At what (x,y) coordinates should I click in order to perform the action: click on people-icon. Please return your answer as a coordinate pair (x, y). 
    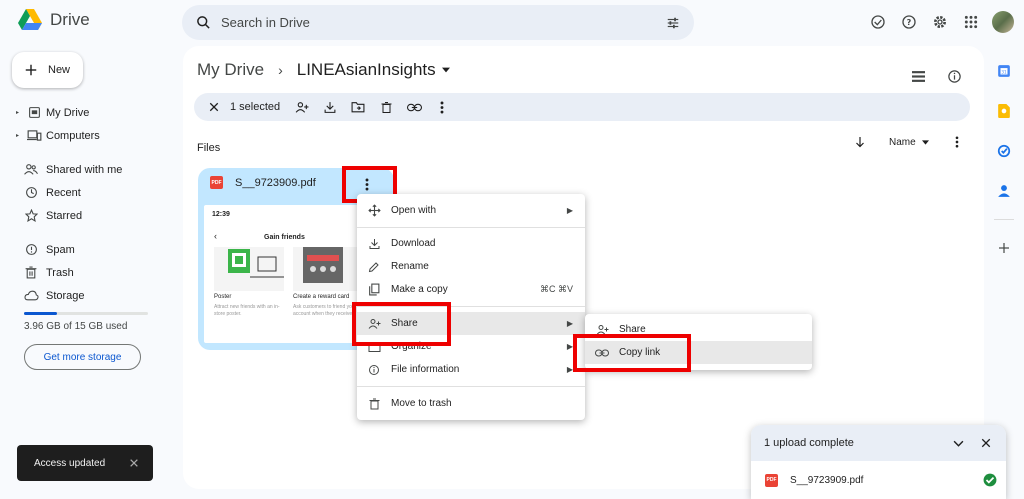
    Looking at the image, I should click on (31, 169).